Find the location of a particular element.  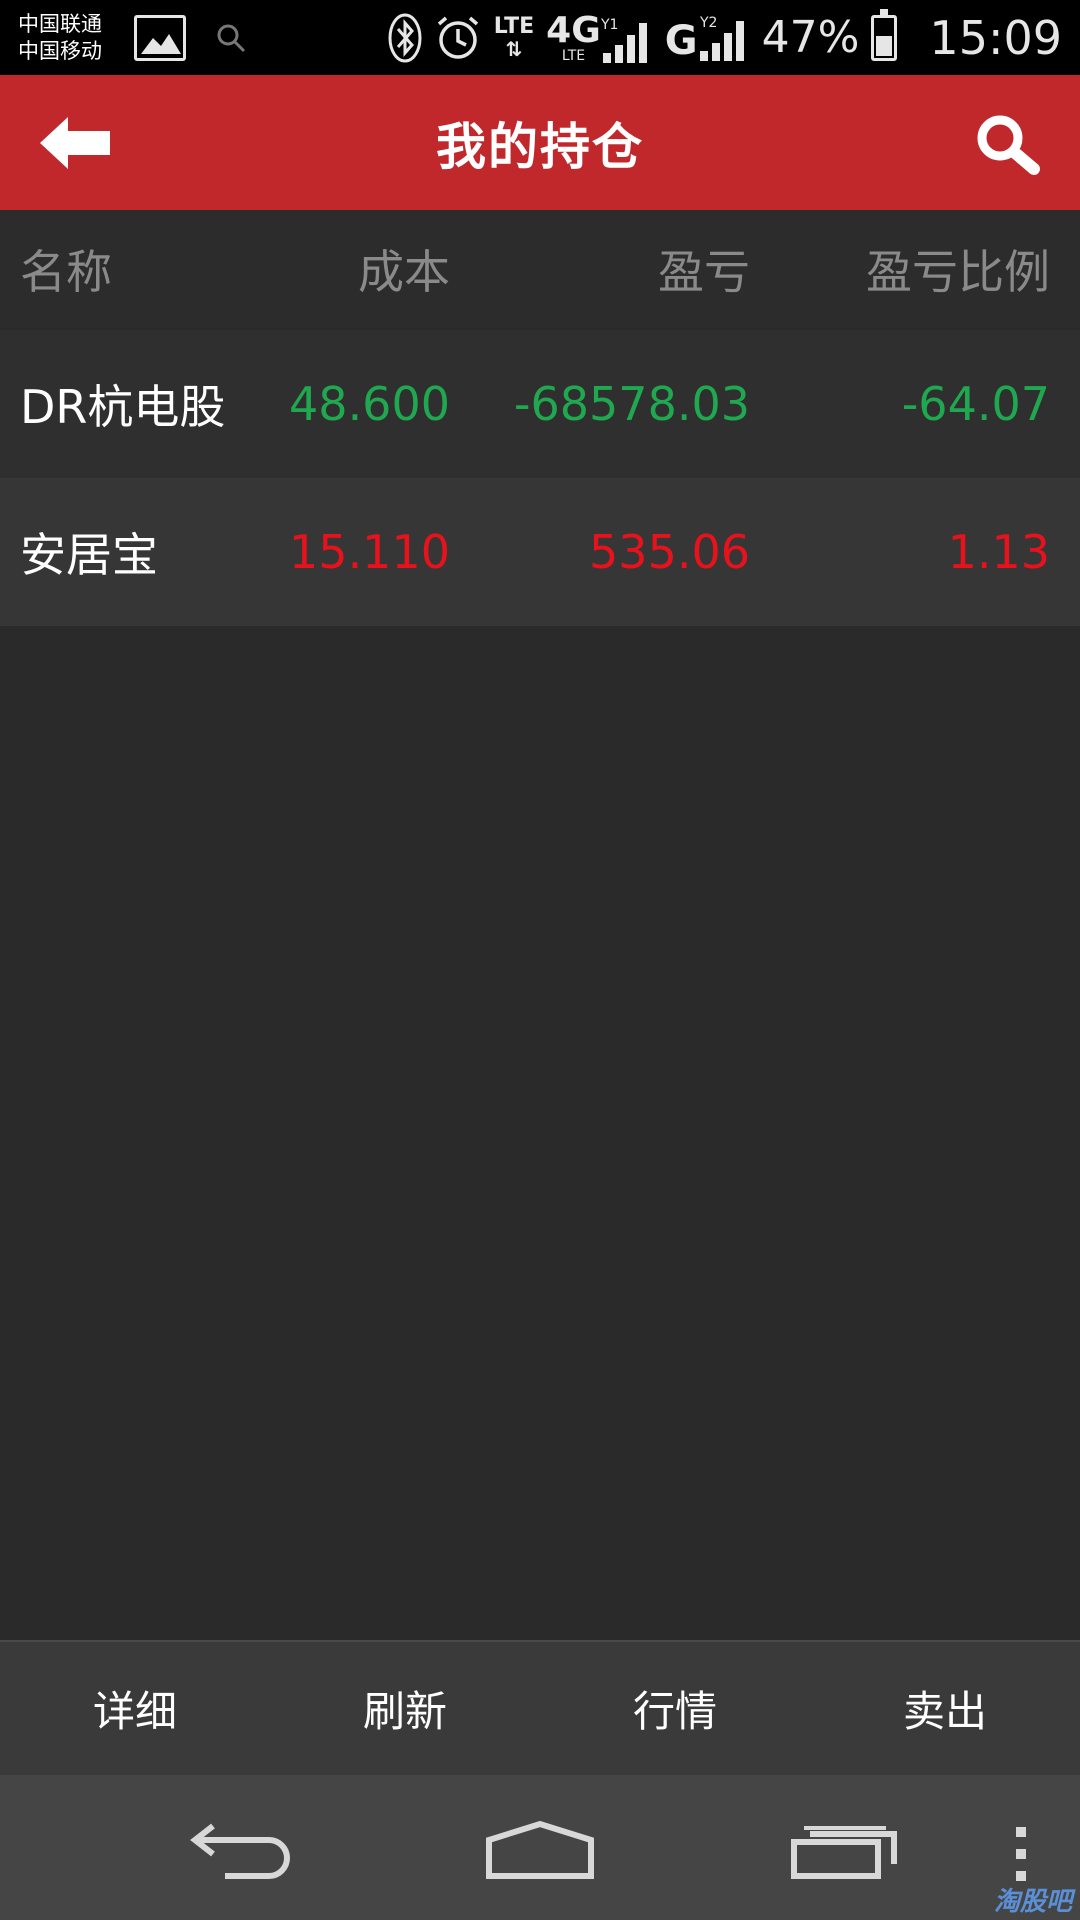

column-pl-ratio: 盈亏比例 is located at coordinates (958, 272).